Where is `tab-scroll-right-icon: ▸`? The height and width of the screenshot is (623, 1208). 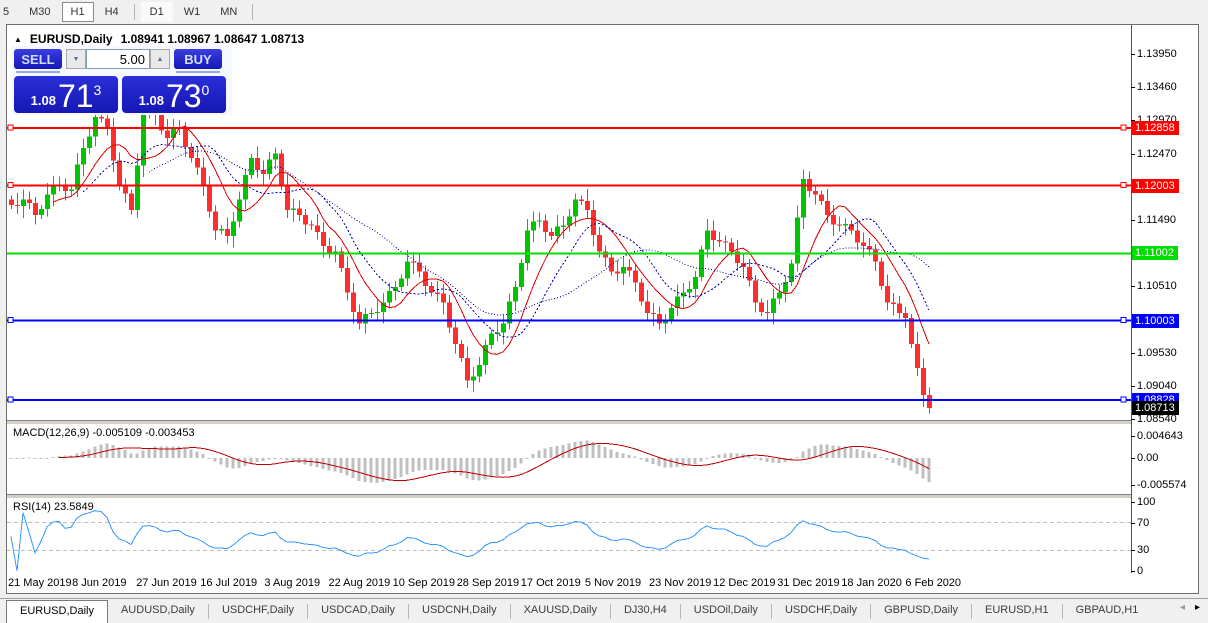
tab-scroll-right-icon: ▸ is located at coordinates (1197, 607).